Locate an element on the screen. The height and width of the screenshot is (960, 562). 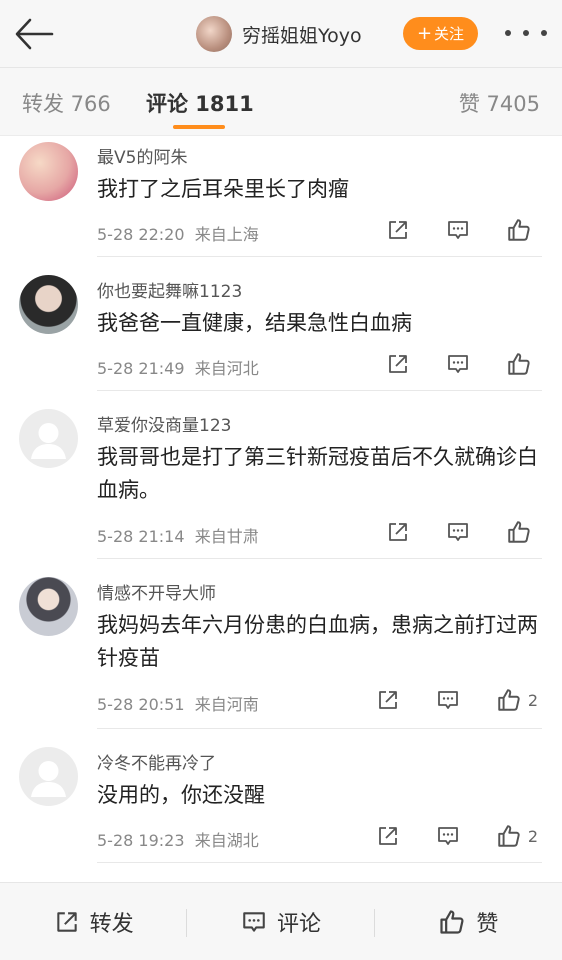
active-tab-indicator is located at coordinates (199, 127).